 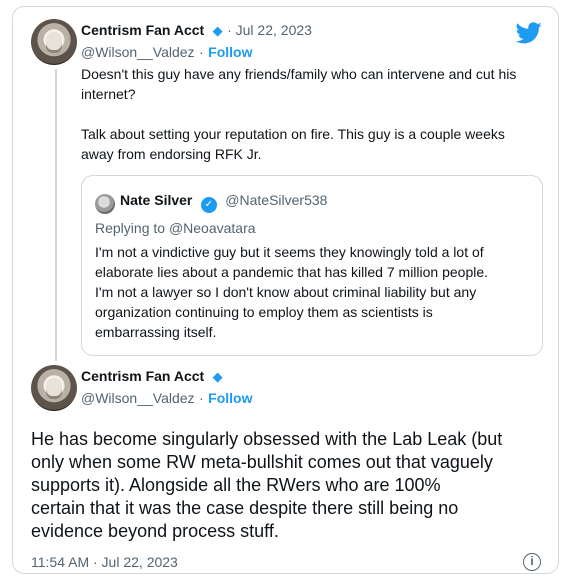 I want to click on quoted-author-handle: @NateSilver538, so click(x=276, y=200).